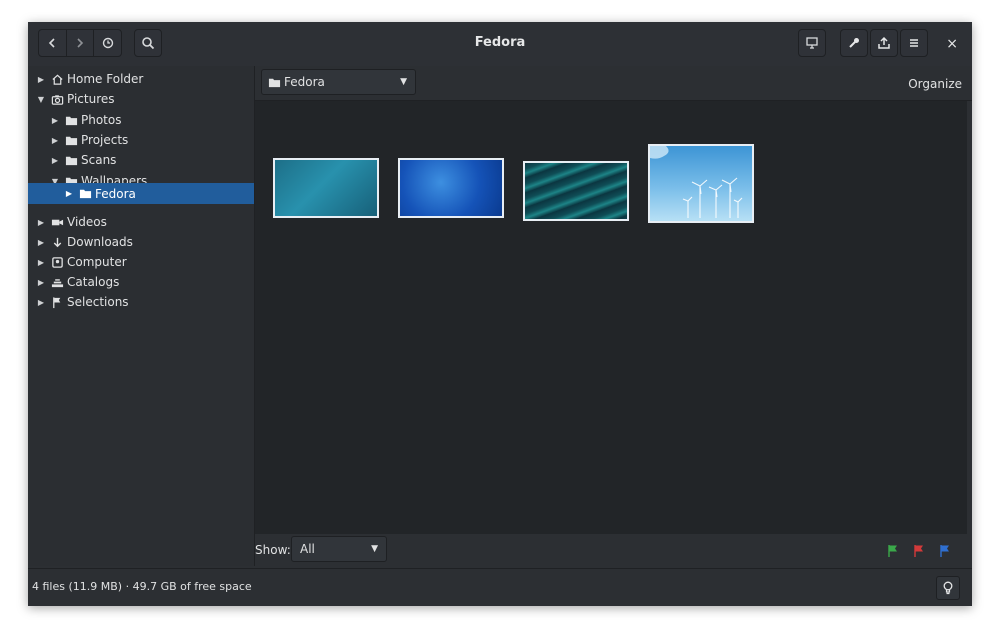  I want to click on presentation-icon, so click(812, 43).